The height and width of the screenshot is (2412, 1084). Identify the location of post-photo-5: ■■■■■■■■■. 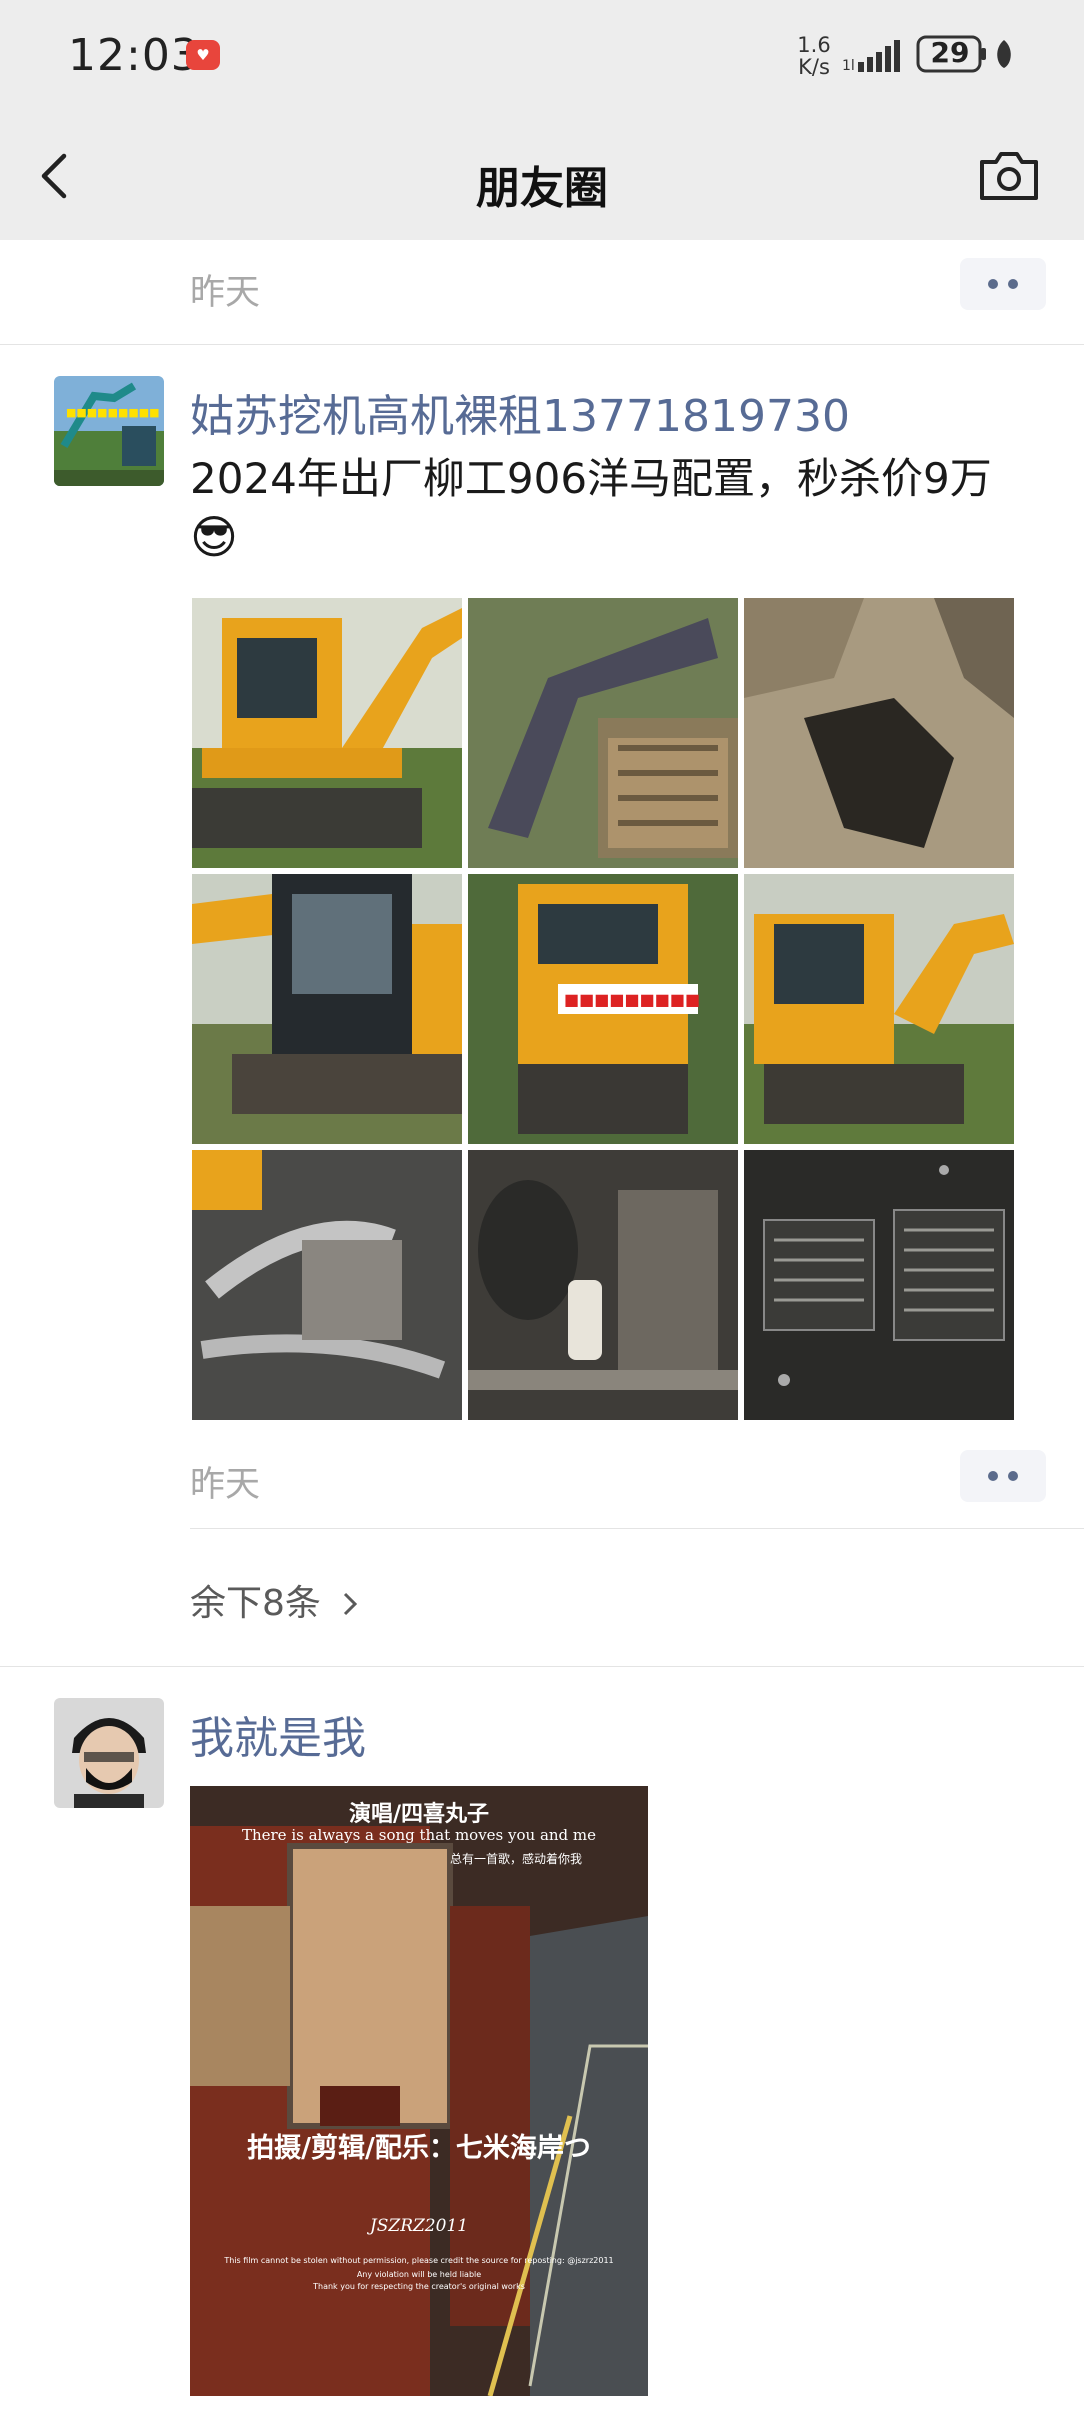
(603, 1009).